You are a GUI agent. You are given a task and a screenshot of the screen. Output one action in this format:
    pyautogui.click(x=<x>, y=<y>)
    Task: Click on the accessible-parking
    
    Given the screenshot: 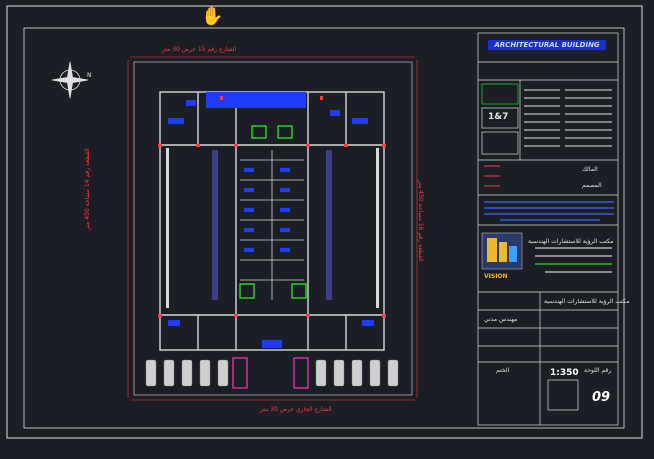 What is the action you would take?
    pyautogui.click(x=270, y=373)
    